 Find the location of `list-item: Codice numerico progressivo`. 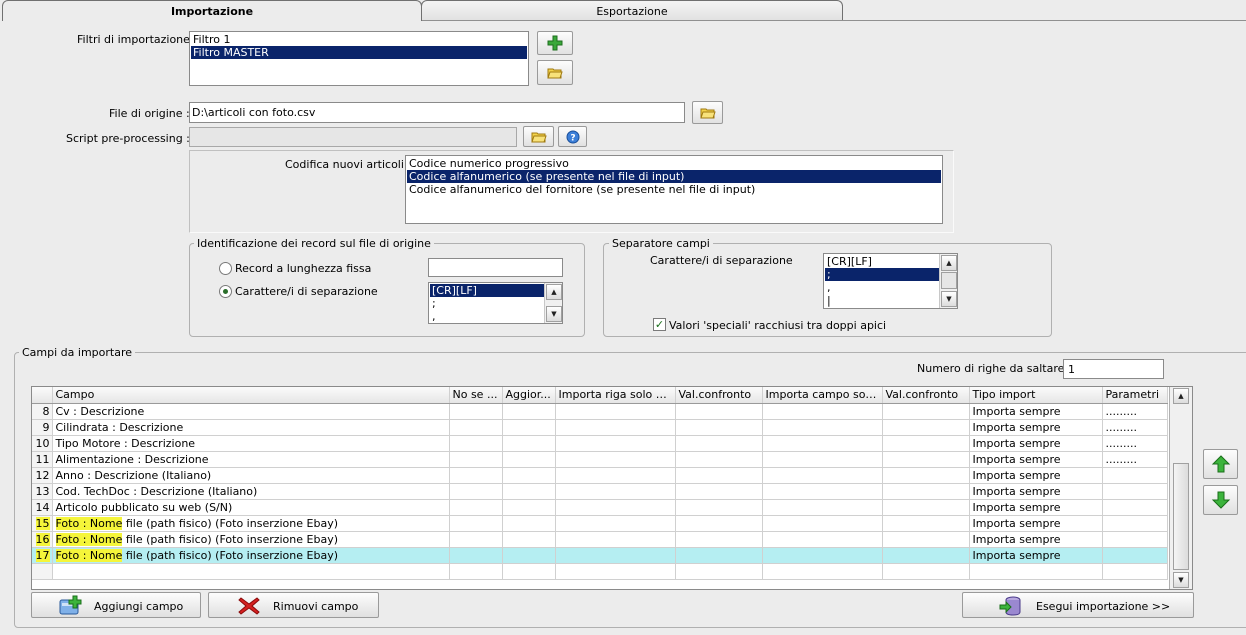

list-item: Codice numerico progressivo is located at coordinates (674, 163).